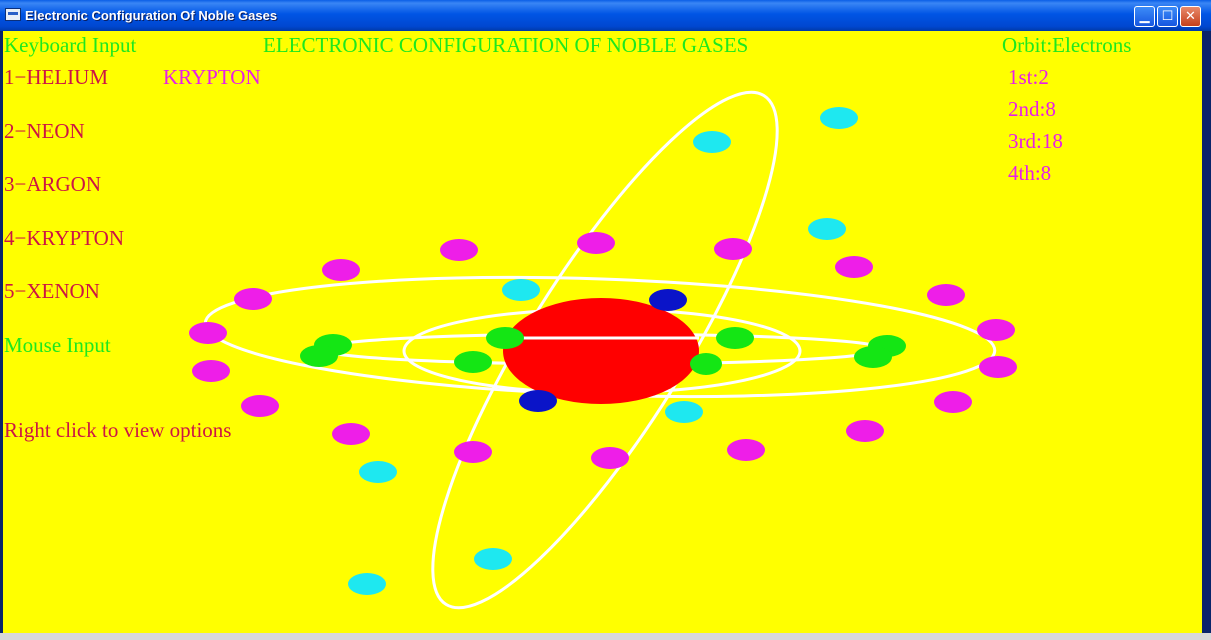 Image resolution: width=1211 pixels, height=640 pixels. Describe the element at coordinates (118, 430) in the screenshot. I see `mouse-hint: Right click to view options` at that location.